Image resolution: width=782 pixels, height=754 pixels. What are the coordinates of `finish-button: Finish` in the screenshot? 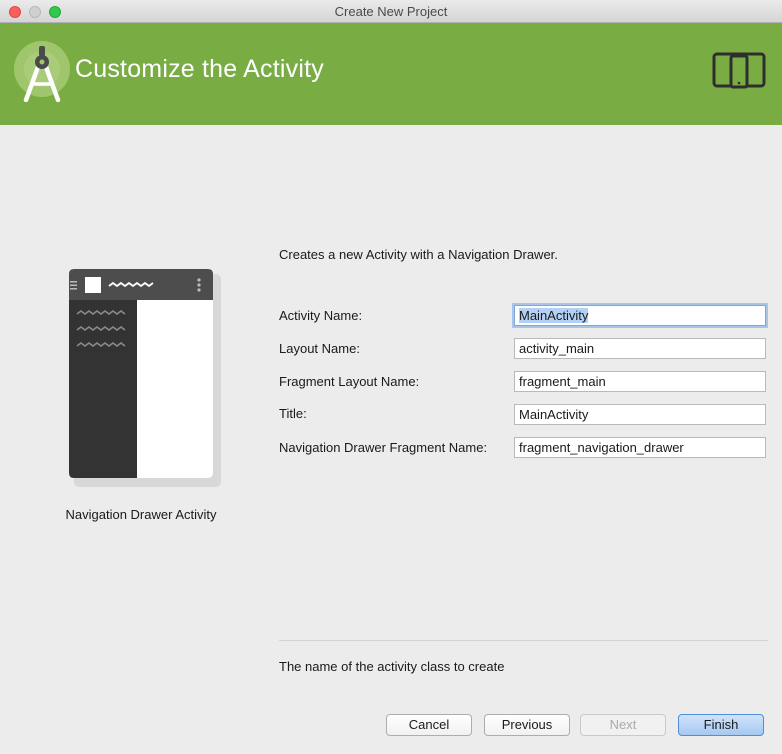 It's located at (721, 725).